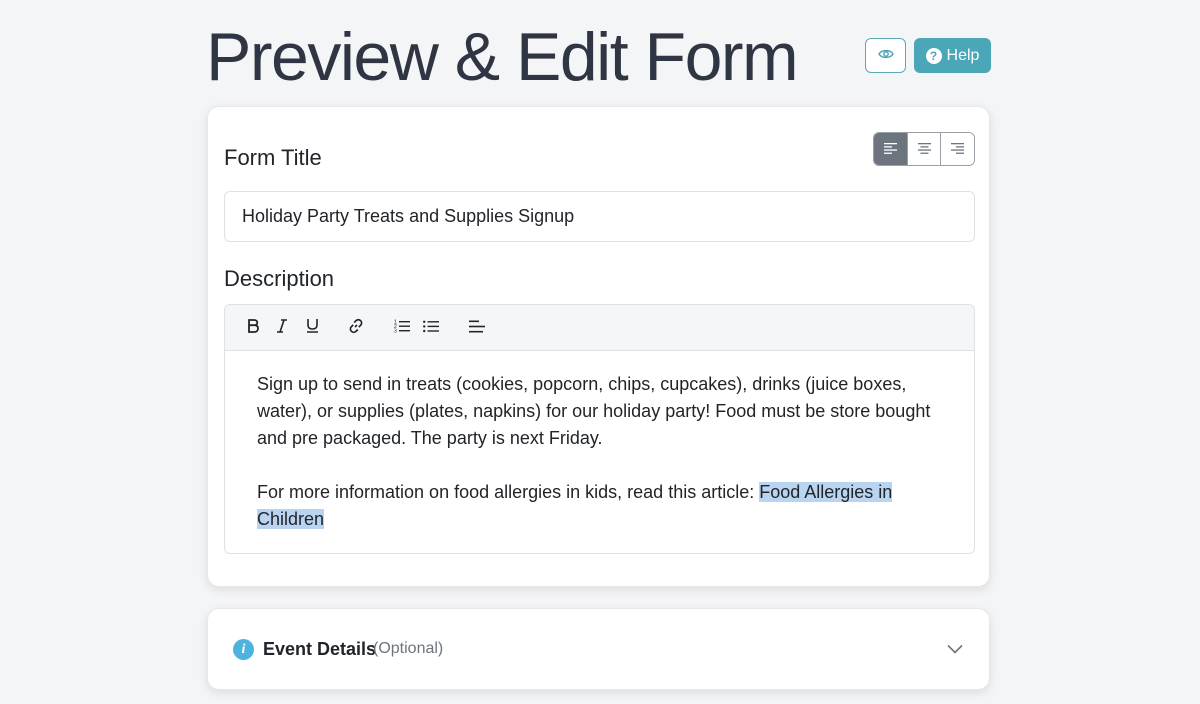 Image resolution: width=1200 pixels, height=704 pixels. I want to click on link-icon, so click(356, 328).